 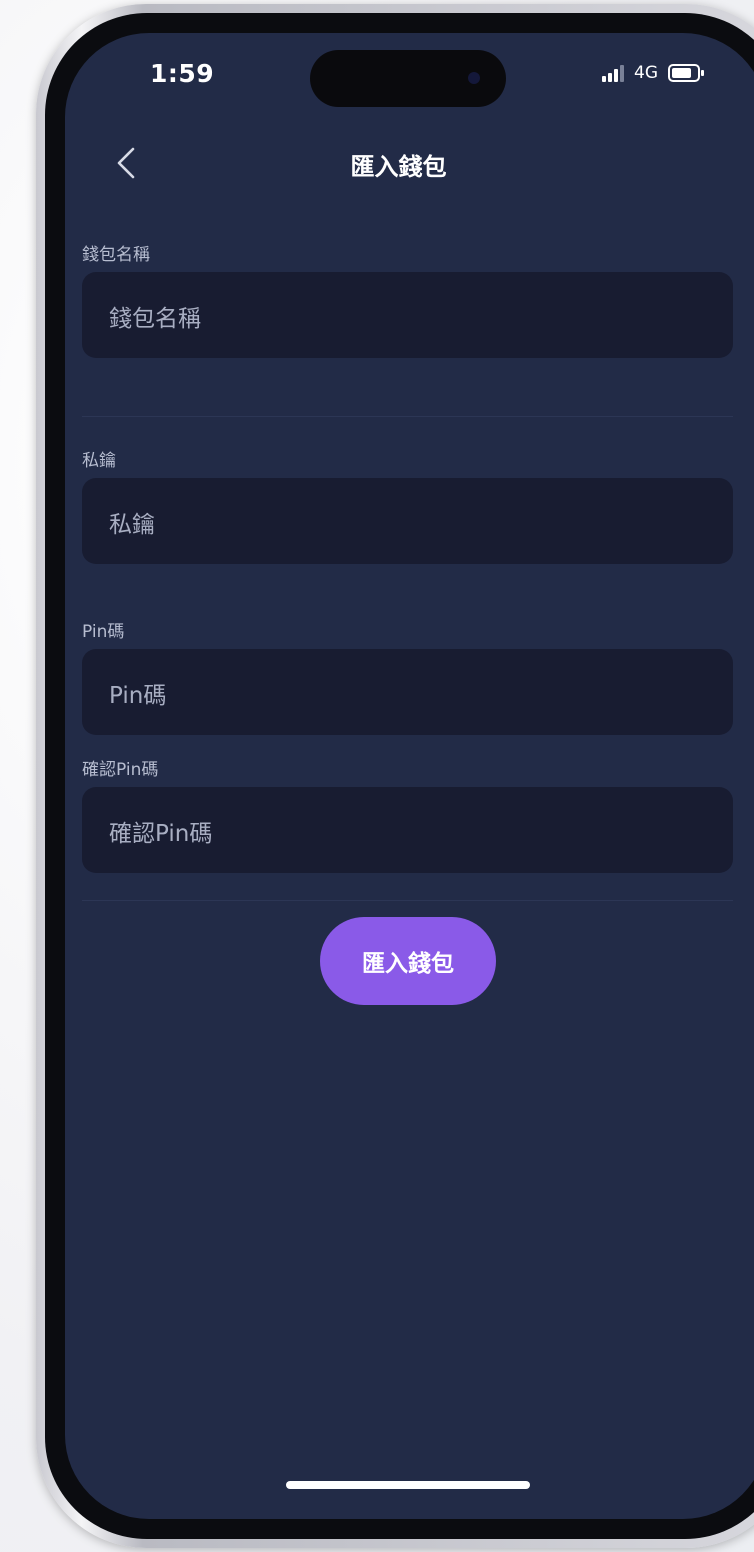 I want to click on status-time: 1:59, so click(x=182, y=73).